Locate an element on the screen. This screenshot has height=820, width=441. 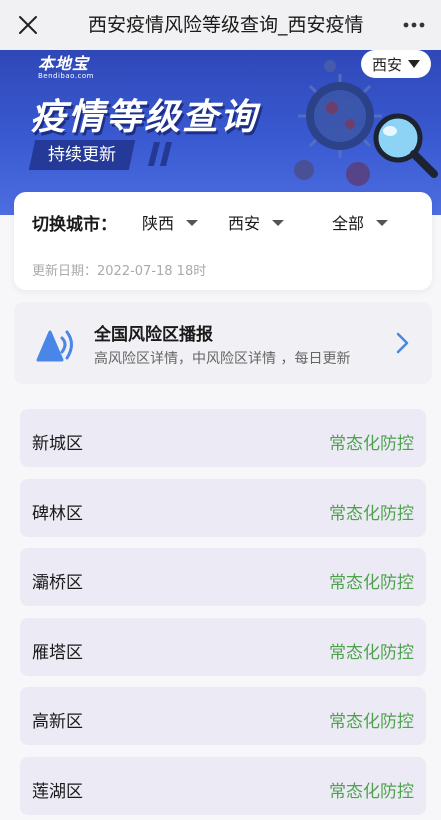
chevron-right-icon is located at coordinates (402, 343).